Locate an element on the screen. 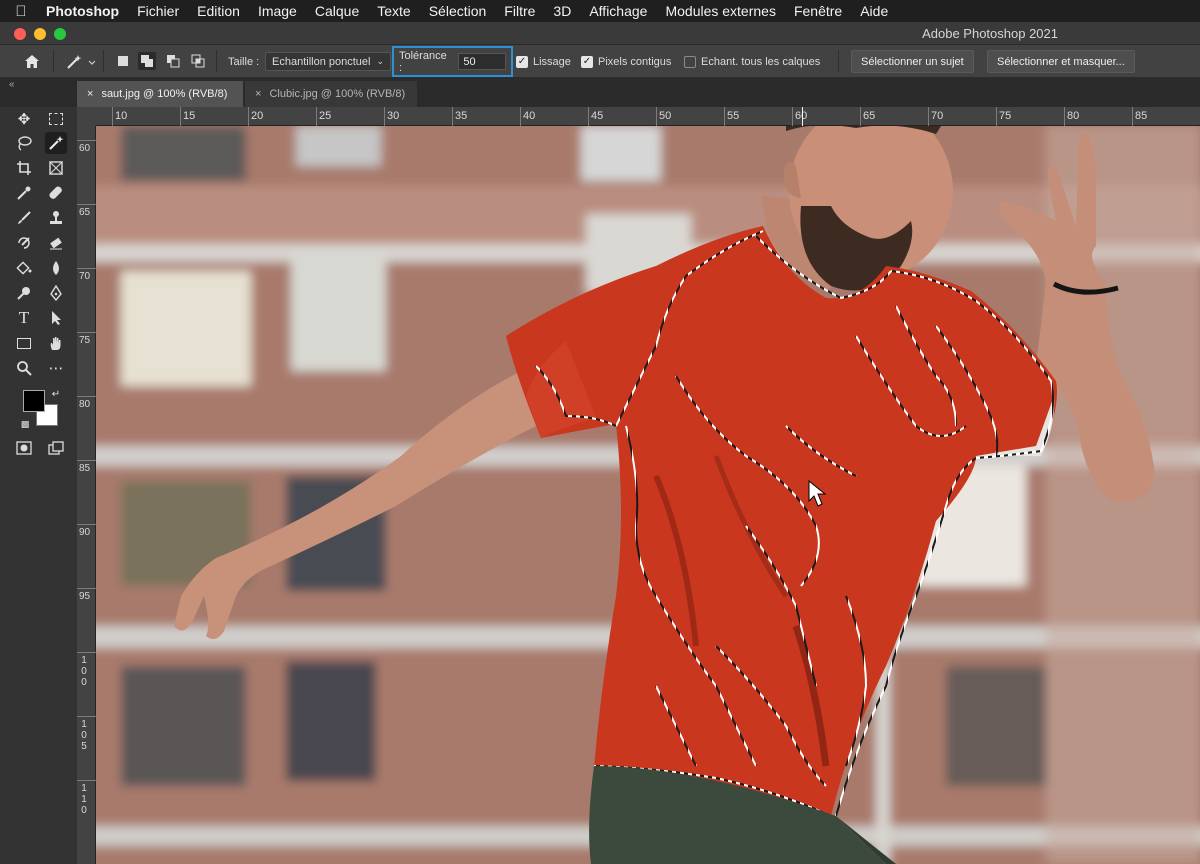  brush-tool-icon is located at coordinates (24, 218).